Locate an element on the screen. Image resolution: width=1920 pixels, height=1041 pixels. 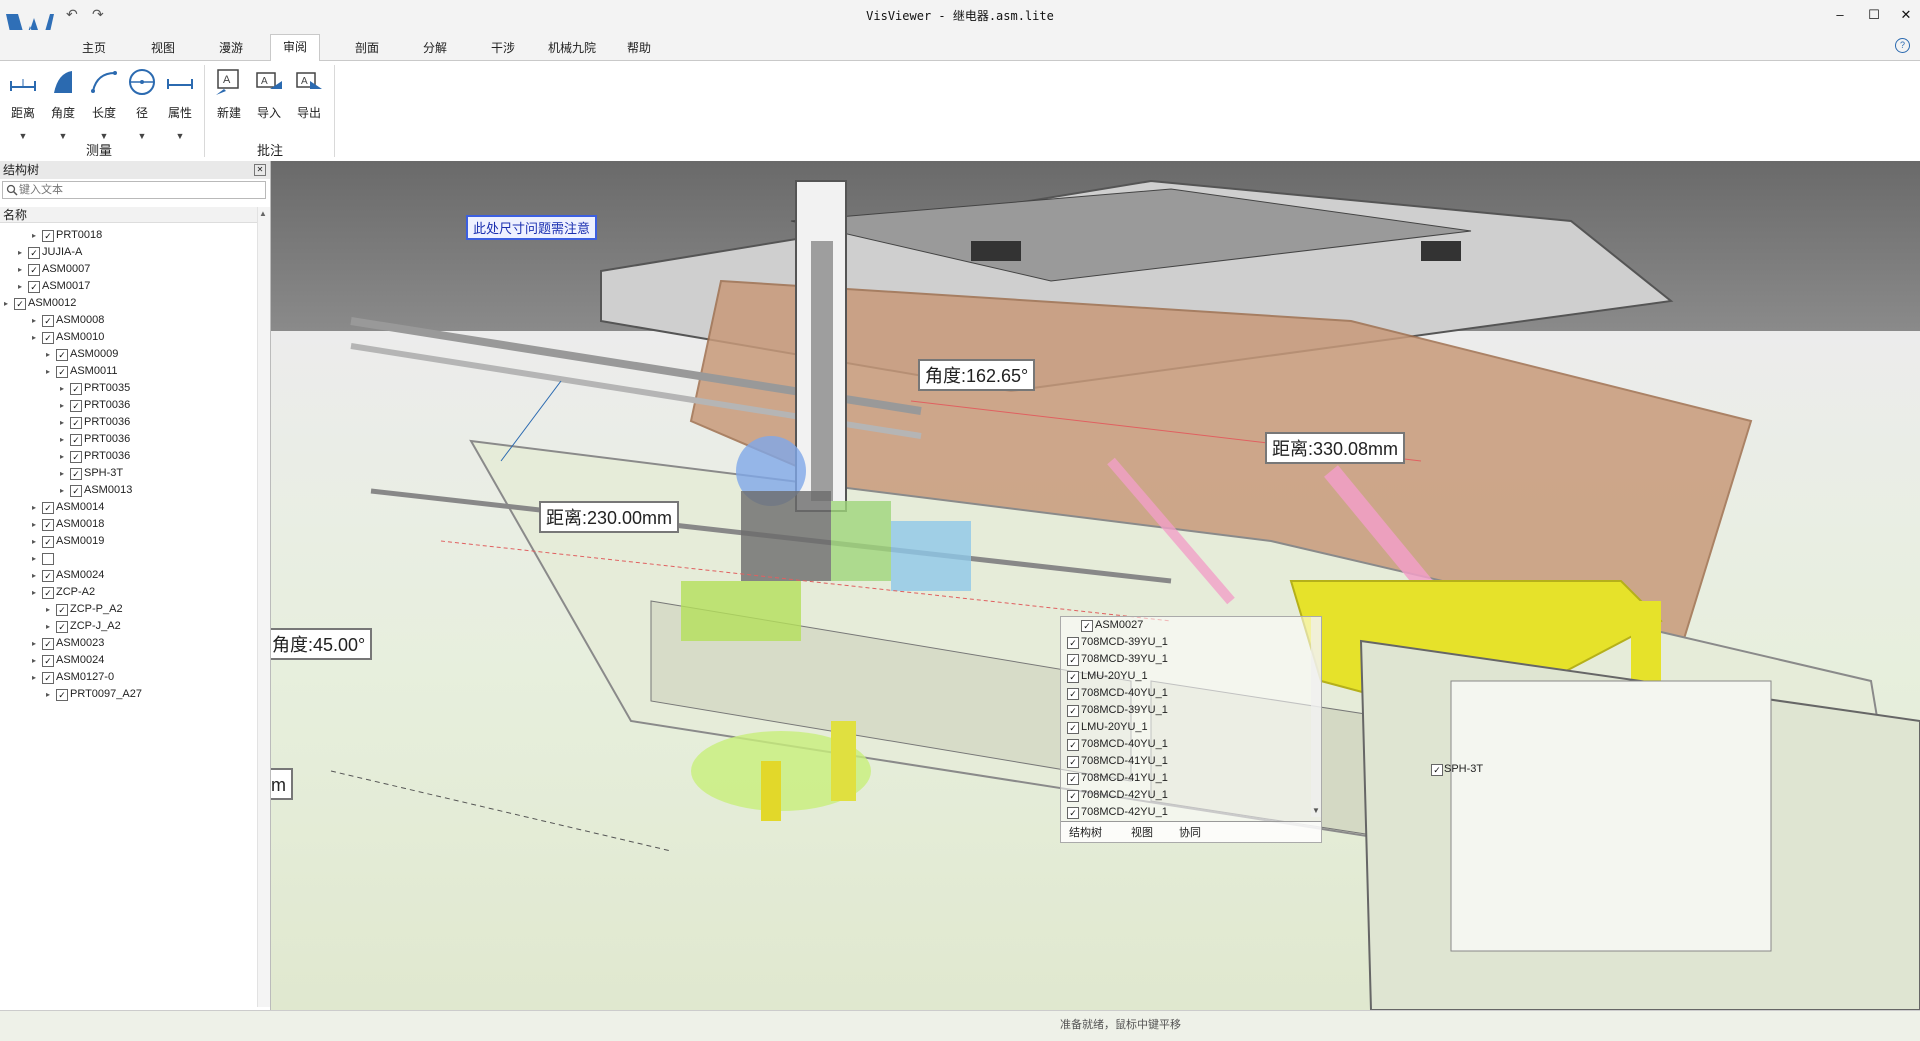
scroll-down-icon: ▼ is located at coordinates (1316, 810).